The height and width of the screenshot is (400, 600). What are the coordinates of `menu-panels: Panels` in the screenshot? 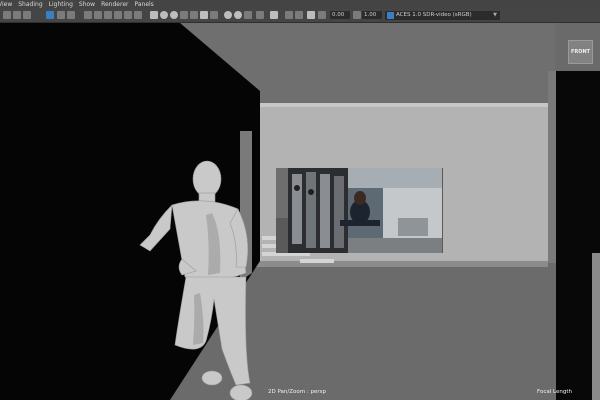 It's located at (143, 4).